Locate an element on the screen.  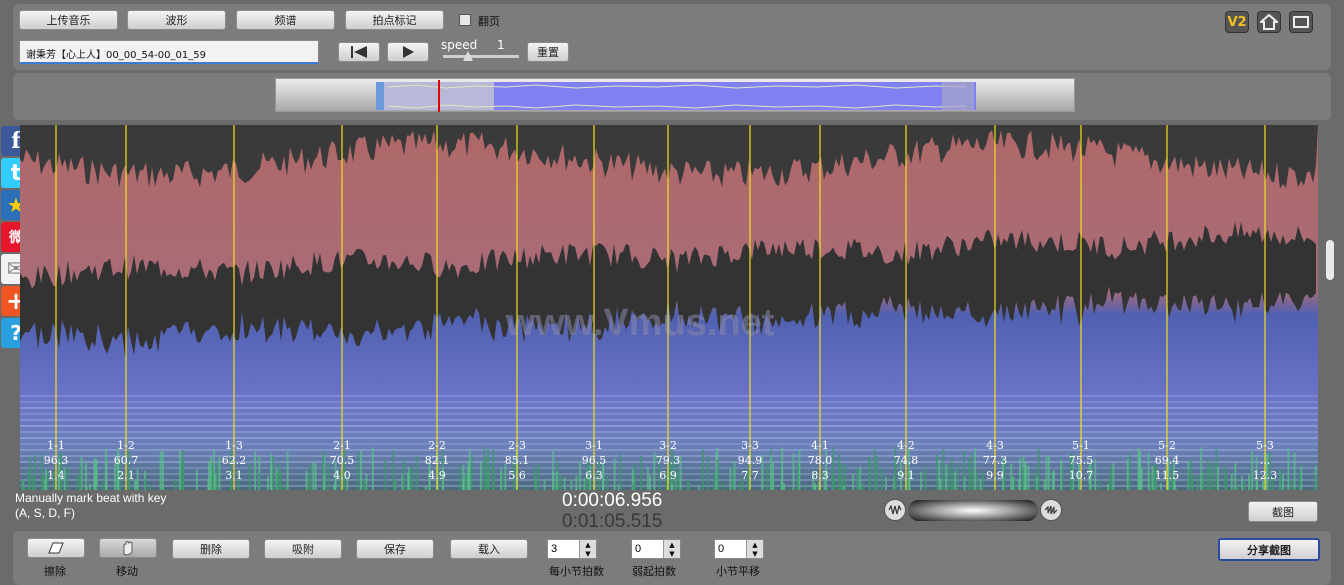
zoom-slider is located at coordinates (973, 511).